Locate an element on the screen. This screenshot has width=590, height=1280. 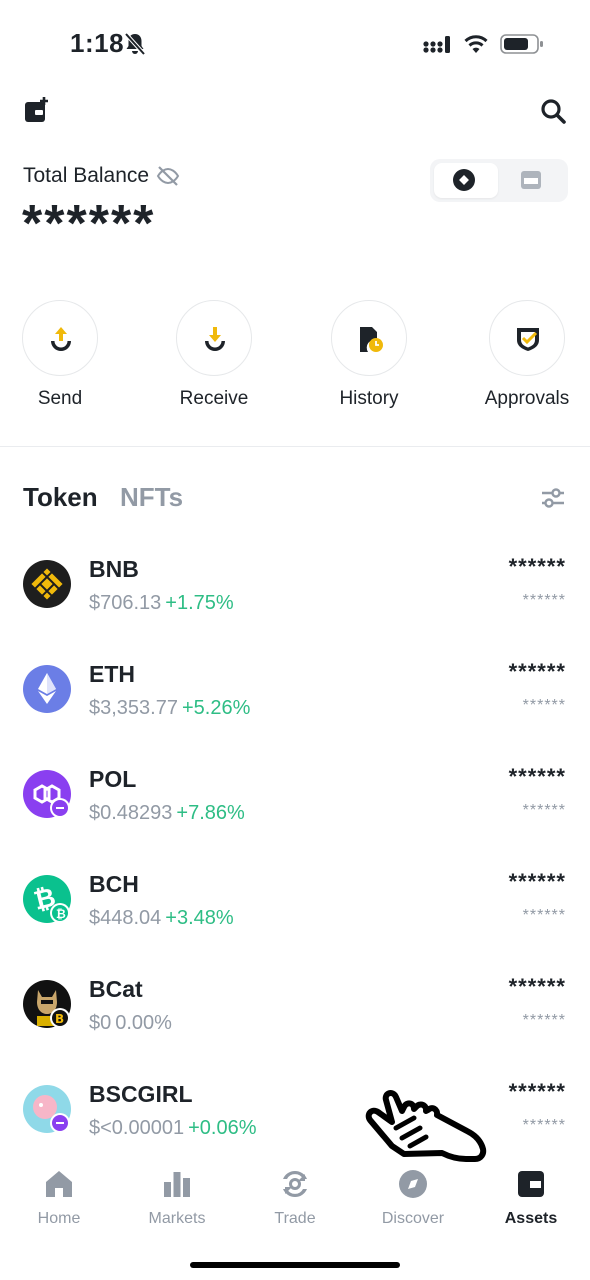
approvals-button: Approvals is located at coordinates (527, 355).